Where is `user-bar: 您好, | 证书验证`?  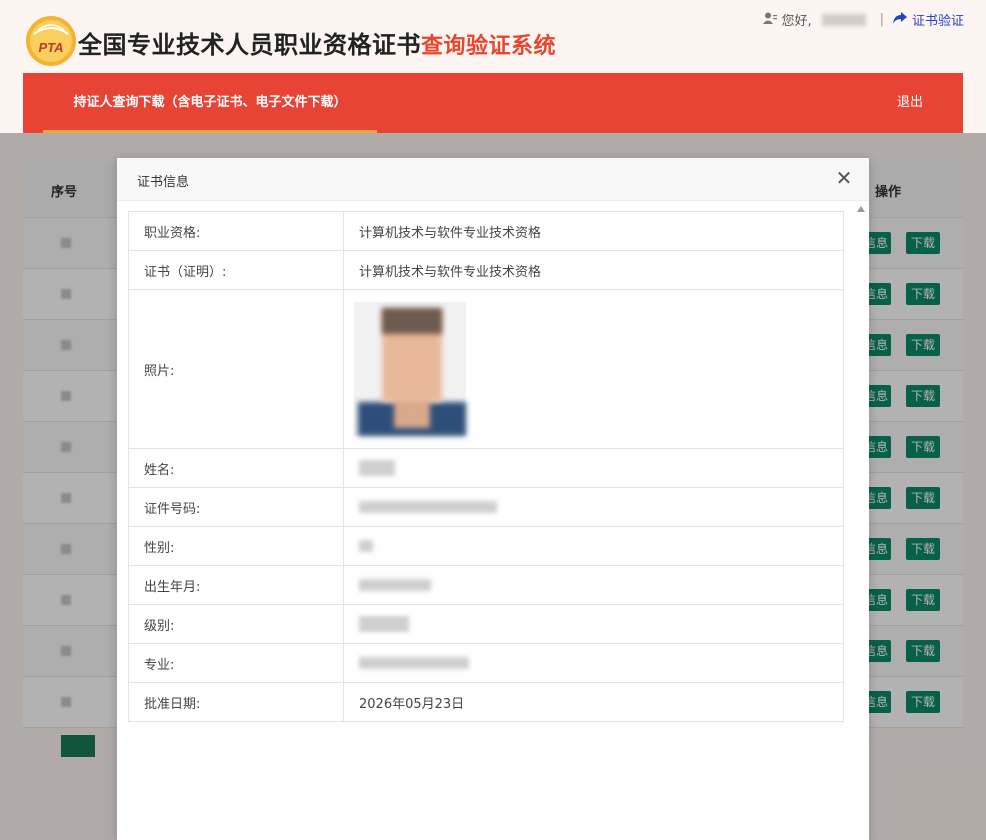
user-bar: 您好, | 证书验证 is located at coordinates (863, 19).